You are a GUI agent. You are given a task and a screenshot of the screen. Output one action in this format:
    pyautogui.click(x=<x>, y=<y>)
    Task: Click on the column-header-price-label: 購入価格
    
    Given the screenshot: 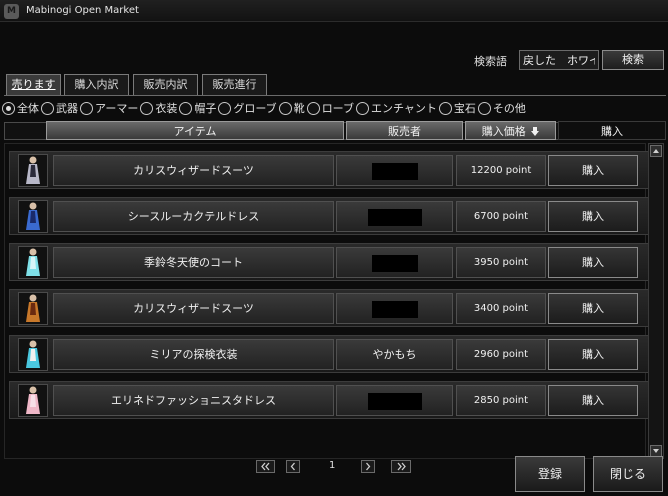 What is the action you would take?
    pyautogui.click(x=503, y=131)
    